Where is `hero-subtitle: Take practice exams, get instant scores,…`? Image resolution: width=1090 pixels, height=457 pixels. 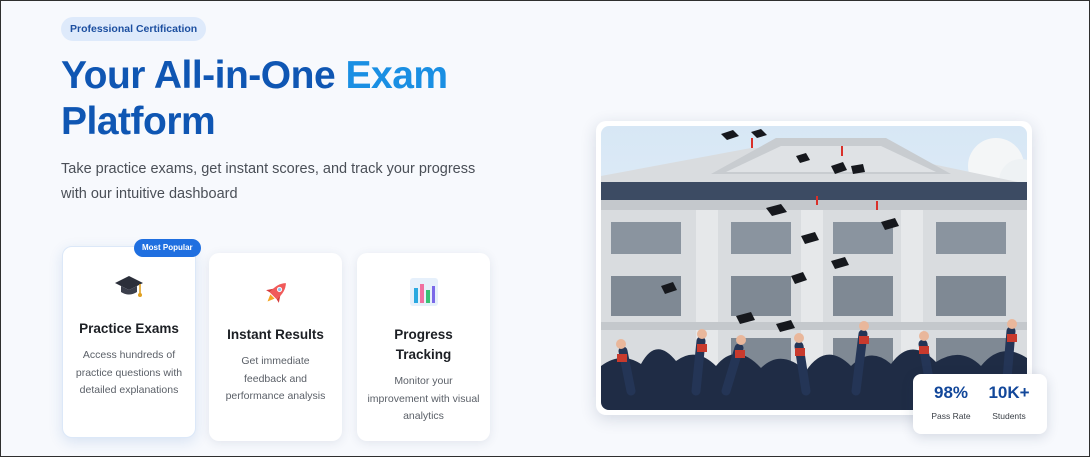 hero-subtitle: Take practice exams, get instant scores,… is located at coordinates (268, 181).